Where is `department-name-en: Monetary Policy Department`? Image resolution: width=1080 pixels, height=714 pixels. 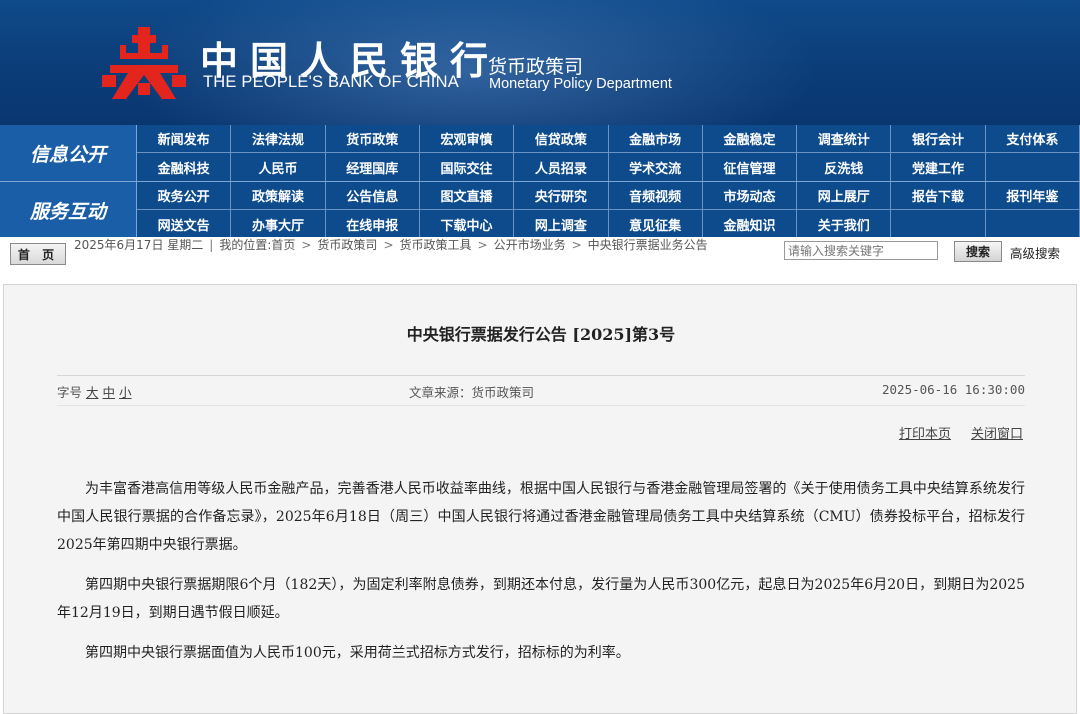 department-name-en: Monetary Policy Department is located at coordinates (580, 84).